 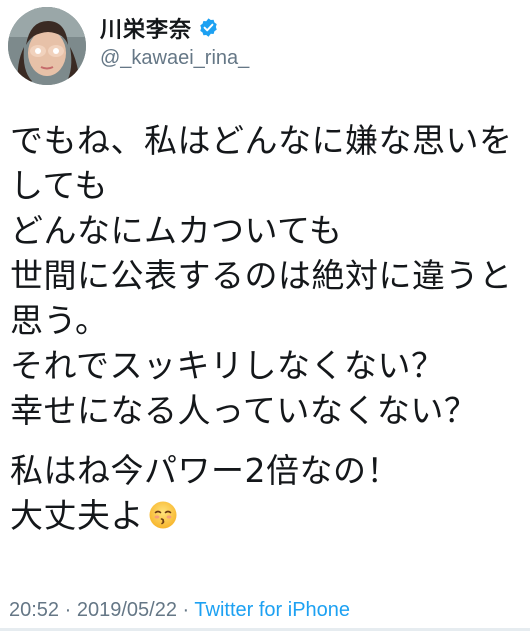 I want to click on tweet-date: 2019/05/22, so click(x=127, y=610).